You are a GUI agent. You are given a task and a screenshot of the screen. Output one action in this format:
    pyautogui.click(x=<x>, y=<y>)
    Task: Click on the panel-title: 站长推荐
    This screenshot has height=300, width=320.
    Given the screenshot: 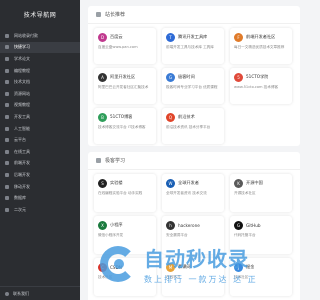 What is the action you would take?
    pyautogui.click(x=194, y=15)
    